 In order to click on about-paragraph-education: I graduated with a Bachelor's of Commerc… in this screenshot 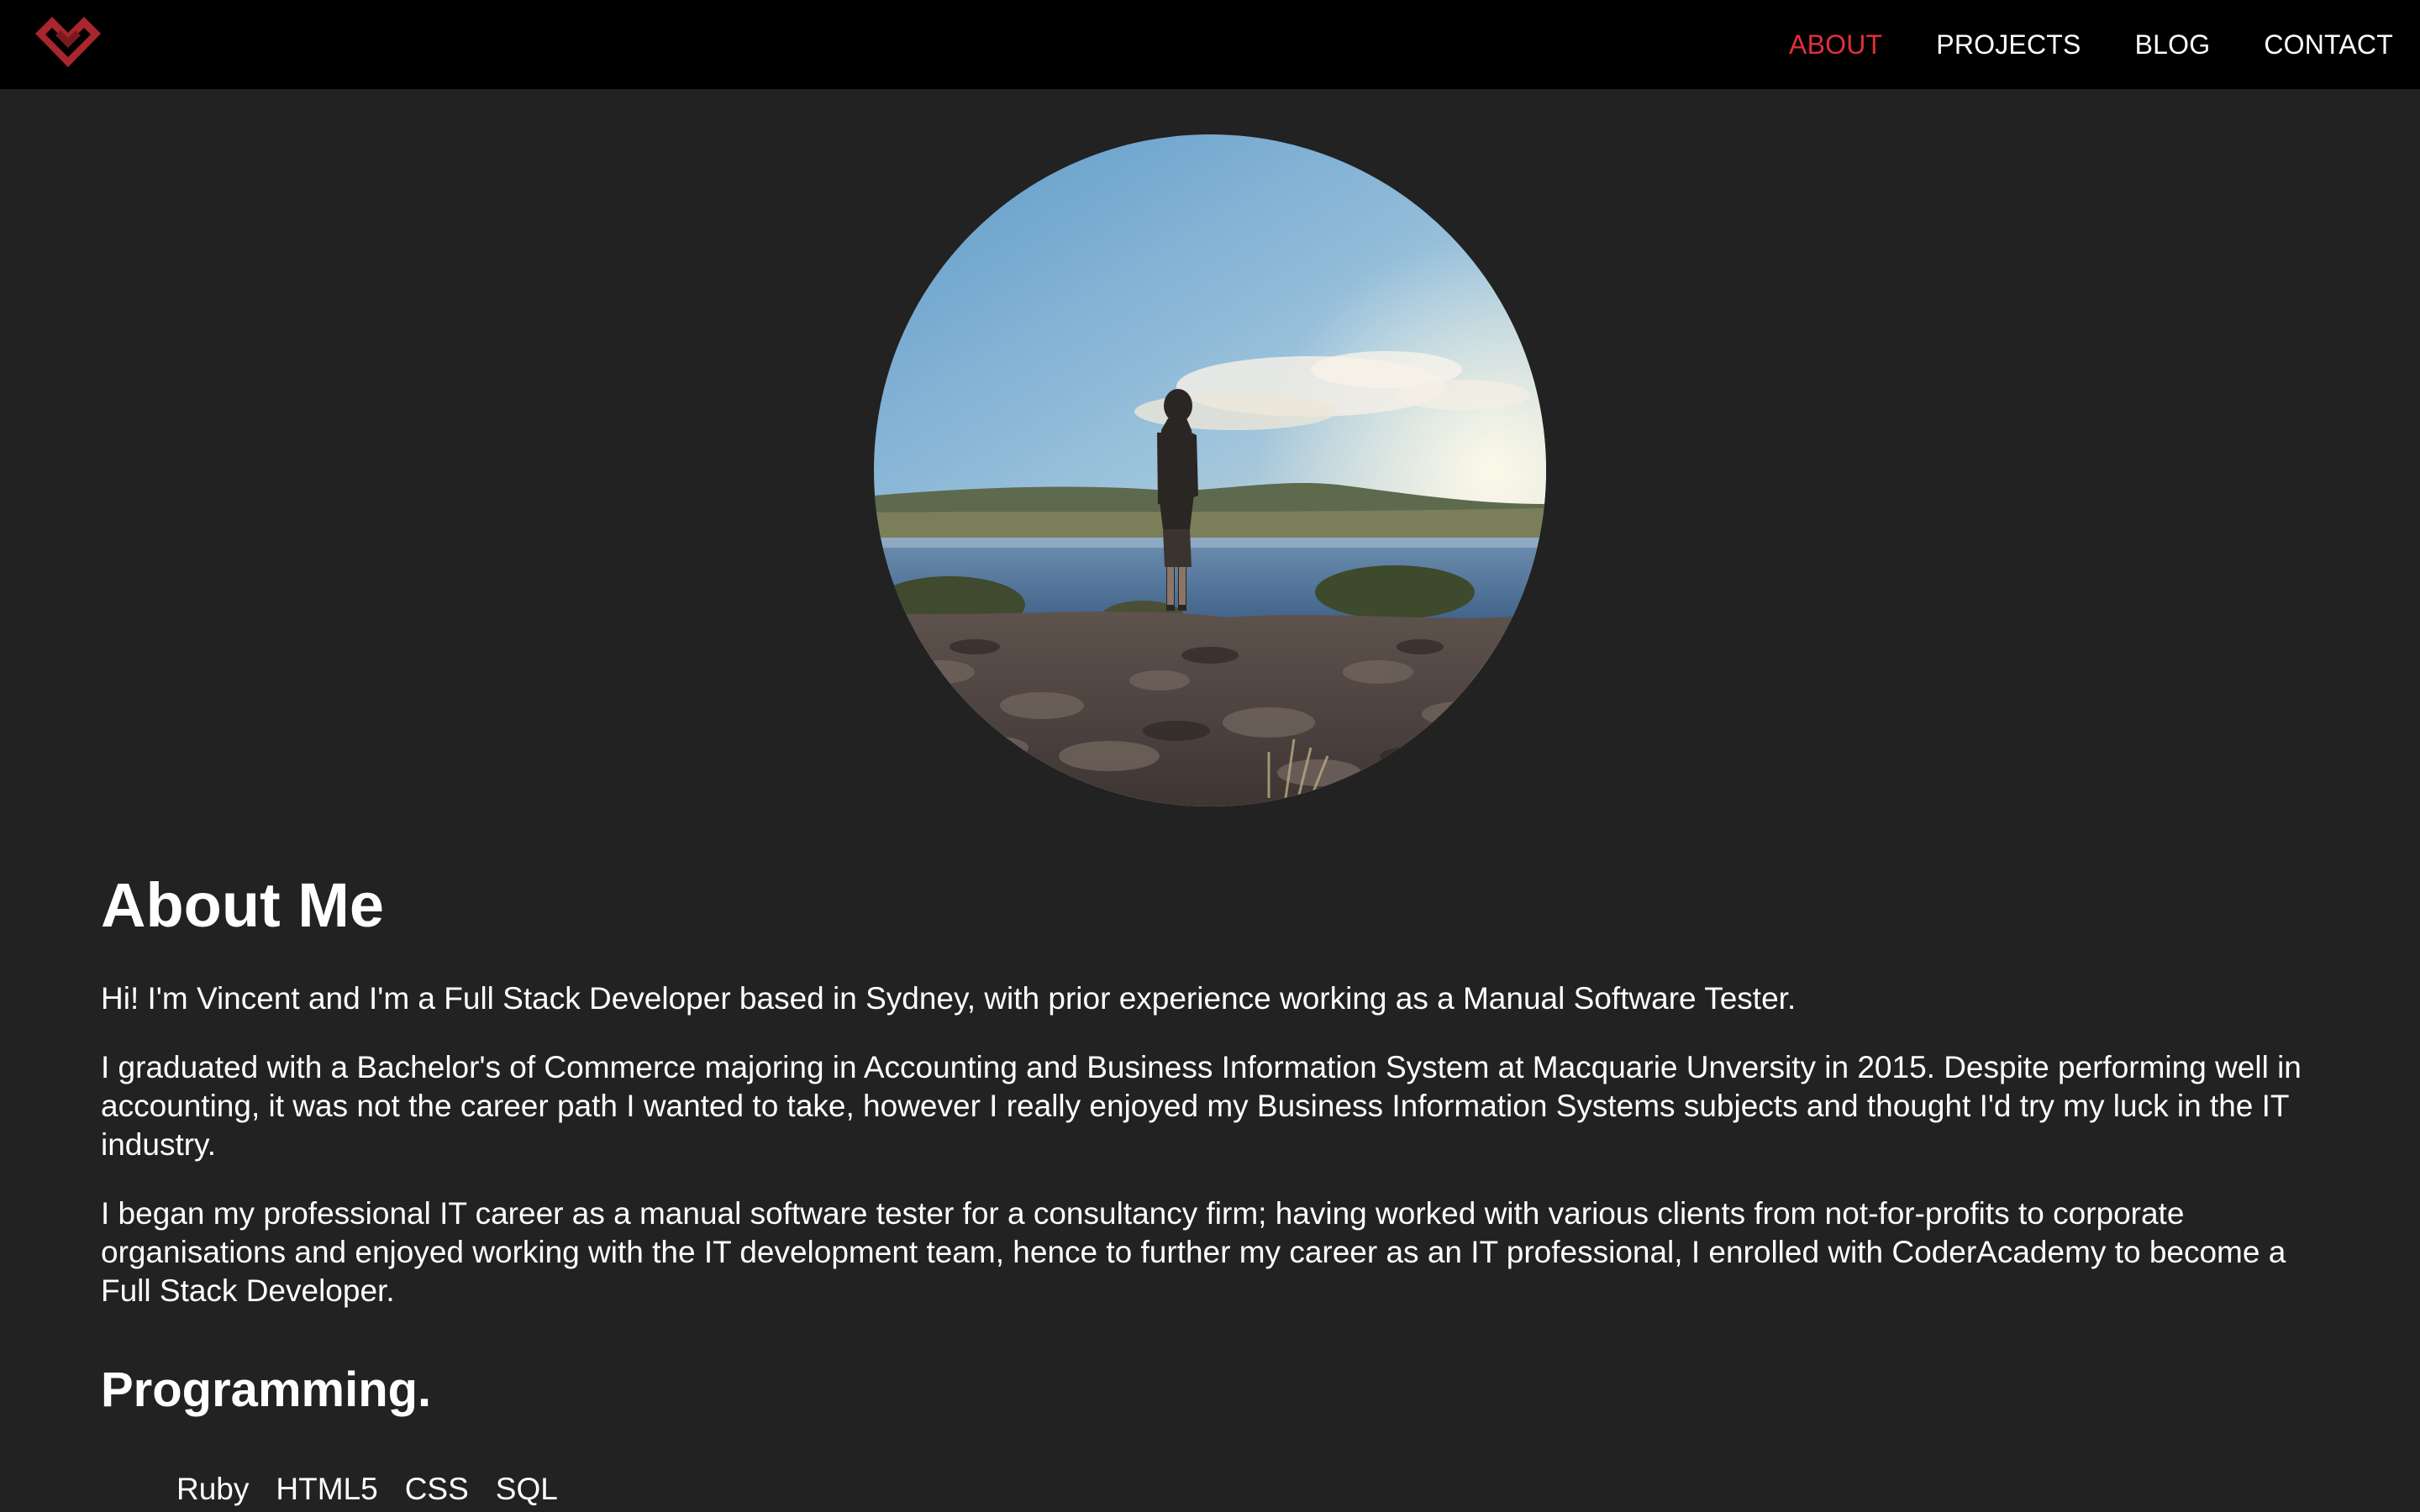, I will do `click(1201, 1106)`.